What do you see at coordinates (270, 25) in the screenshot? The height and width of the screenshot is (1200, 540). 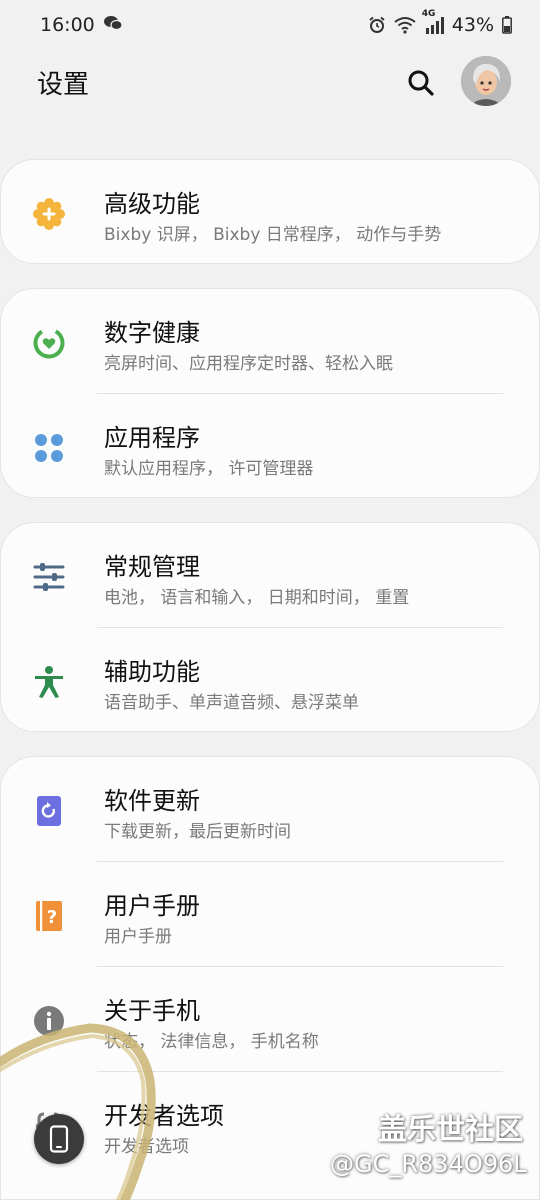 I see `status-bar: 16:00 4G 43%` at bounding box center [270, 25].